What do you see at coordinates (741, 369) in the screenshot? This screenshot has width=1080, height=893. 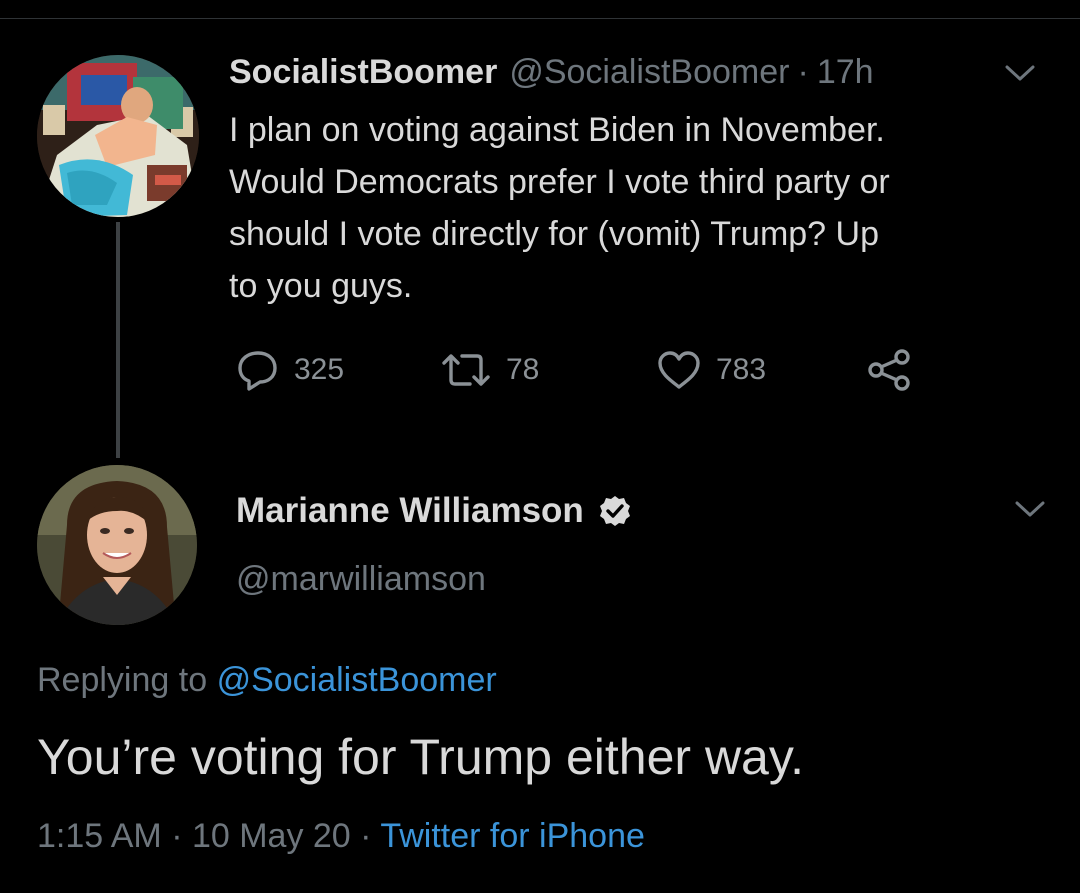 I see `like-count: 783` at bounding box center [741, 369].